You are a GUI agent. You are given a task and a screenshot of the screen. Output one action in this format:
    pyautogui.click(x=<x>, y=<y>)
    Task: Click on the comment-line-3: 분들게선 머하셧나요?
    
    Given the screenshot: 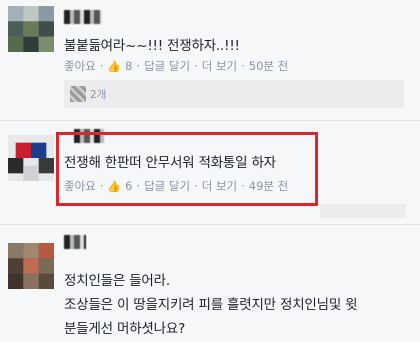 What is the action you would take?
    pyautogui.click(x=125, y=329)
    